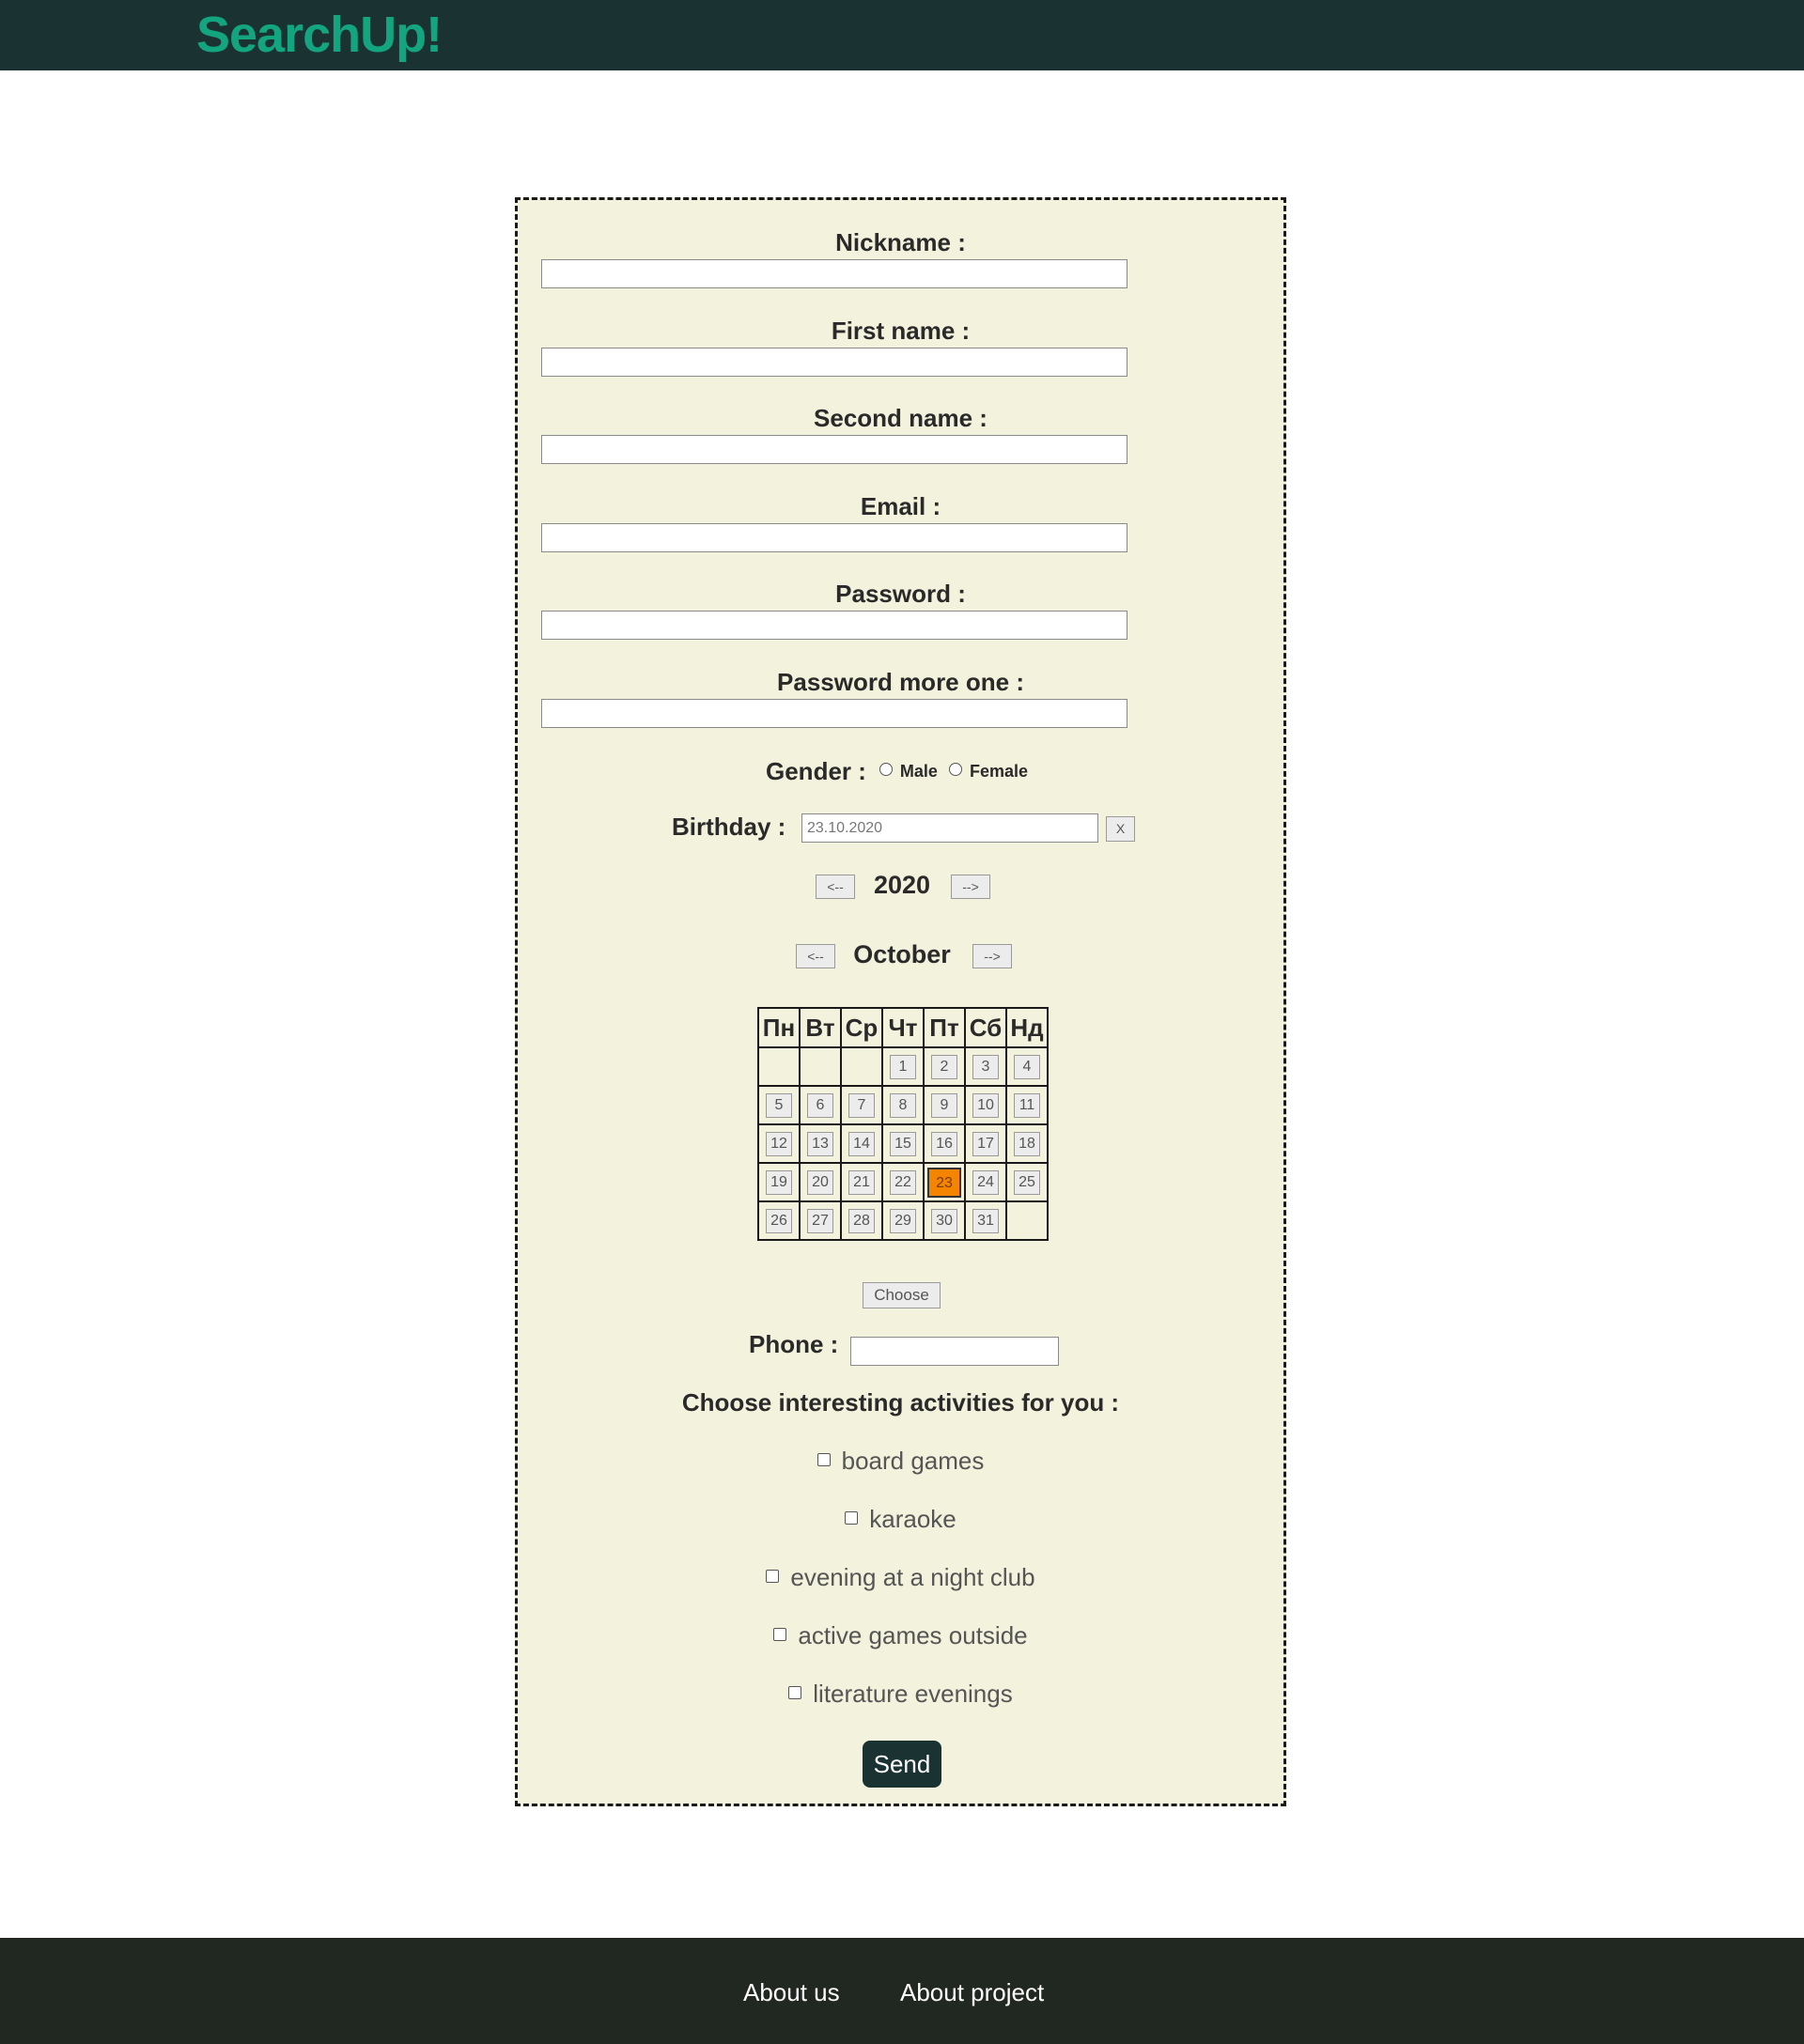 The height and width of the screenshot is (2044, 1804). I want to click on weekday-mon: Пн, so click(779, 1027).